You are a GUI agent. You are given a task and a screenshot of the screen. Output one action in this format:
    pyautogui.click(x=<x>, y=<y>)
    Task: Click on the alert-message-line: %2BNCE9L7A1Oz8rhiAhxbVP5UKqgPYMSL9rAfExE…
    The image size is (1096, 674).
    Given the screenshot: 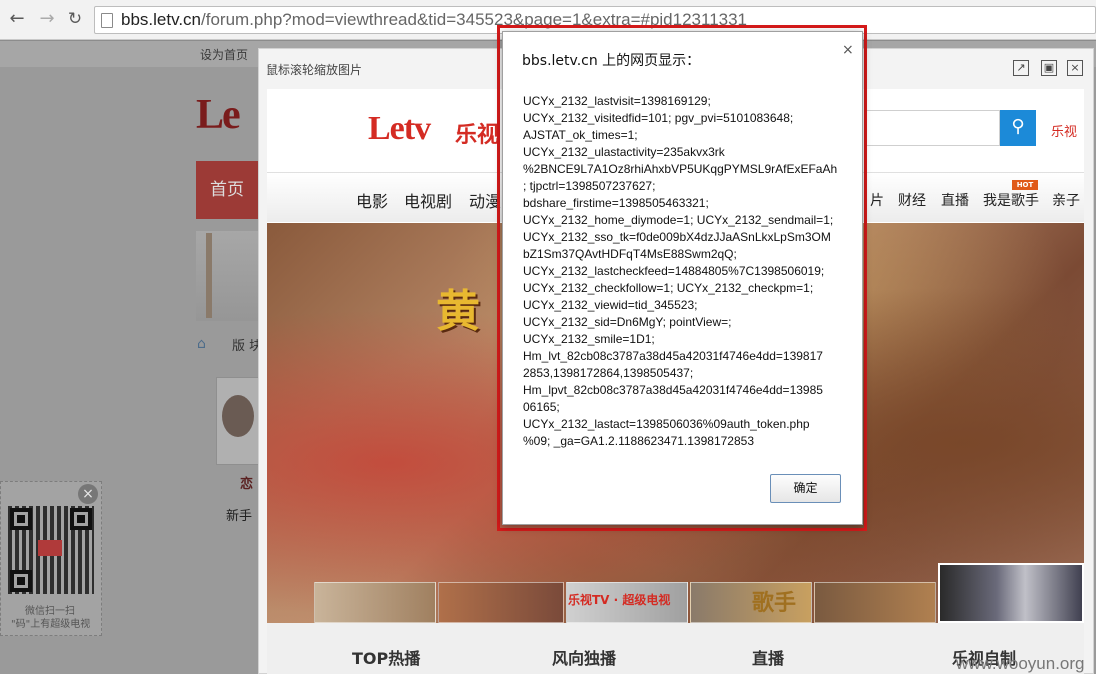 What is the action you would take?
    pyautogui.click(x=680, y=169)
    